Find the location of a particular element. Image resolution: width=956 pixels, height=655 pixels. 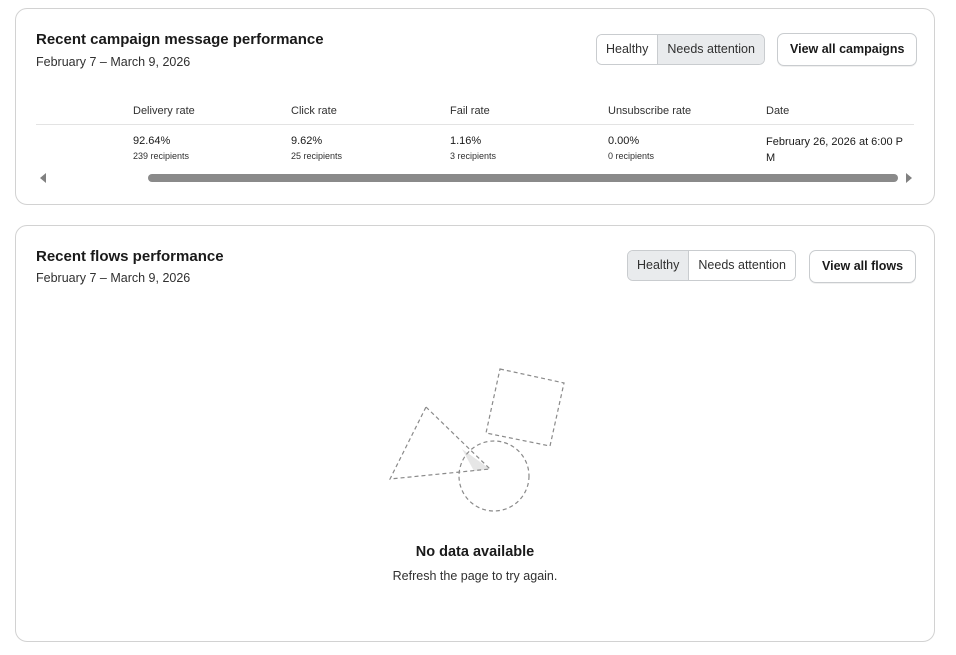

scrollbar-thumb is located at coordinates (523, 178).